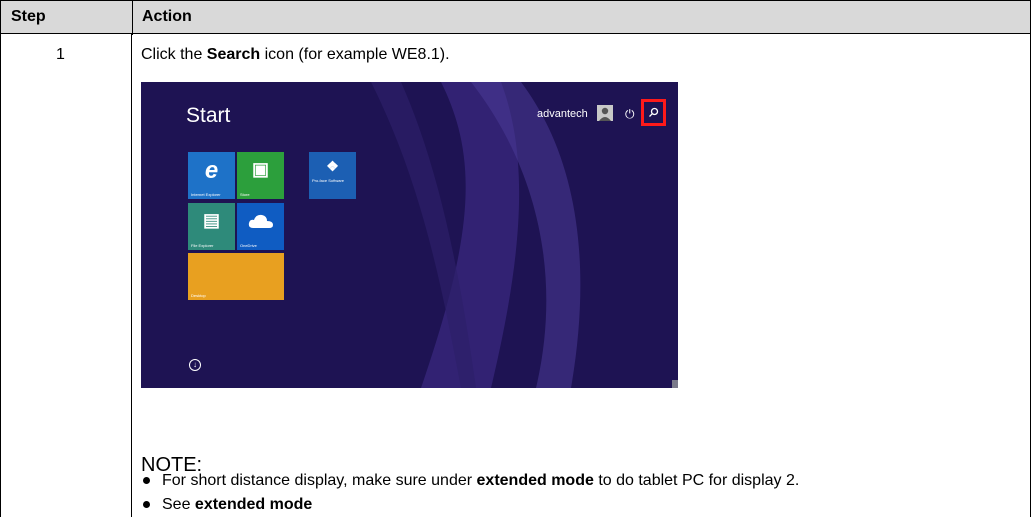  Describe the element at coordinates (332, 175) in the screenshot. I see `tile-pro-face-software: ❖ Pro-face Software` at that location.